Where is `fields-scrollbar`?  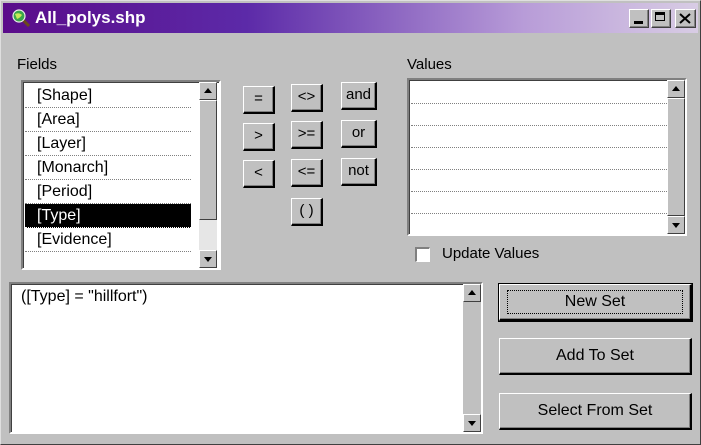 fields-scrollbar is located at coordinates (208, 175).